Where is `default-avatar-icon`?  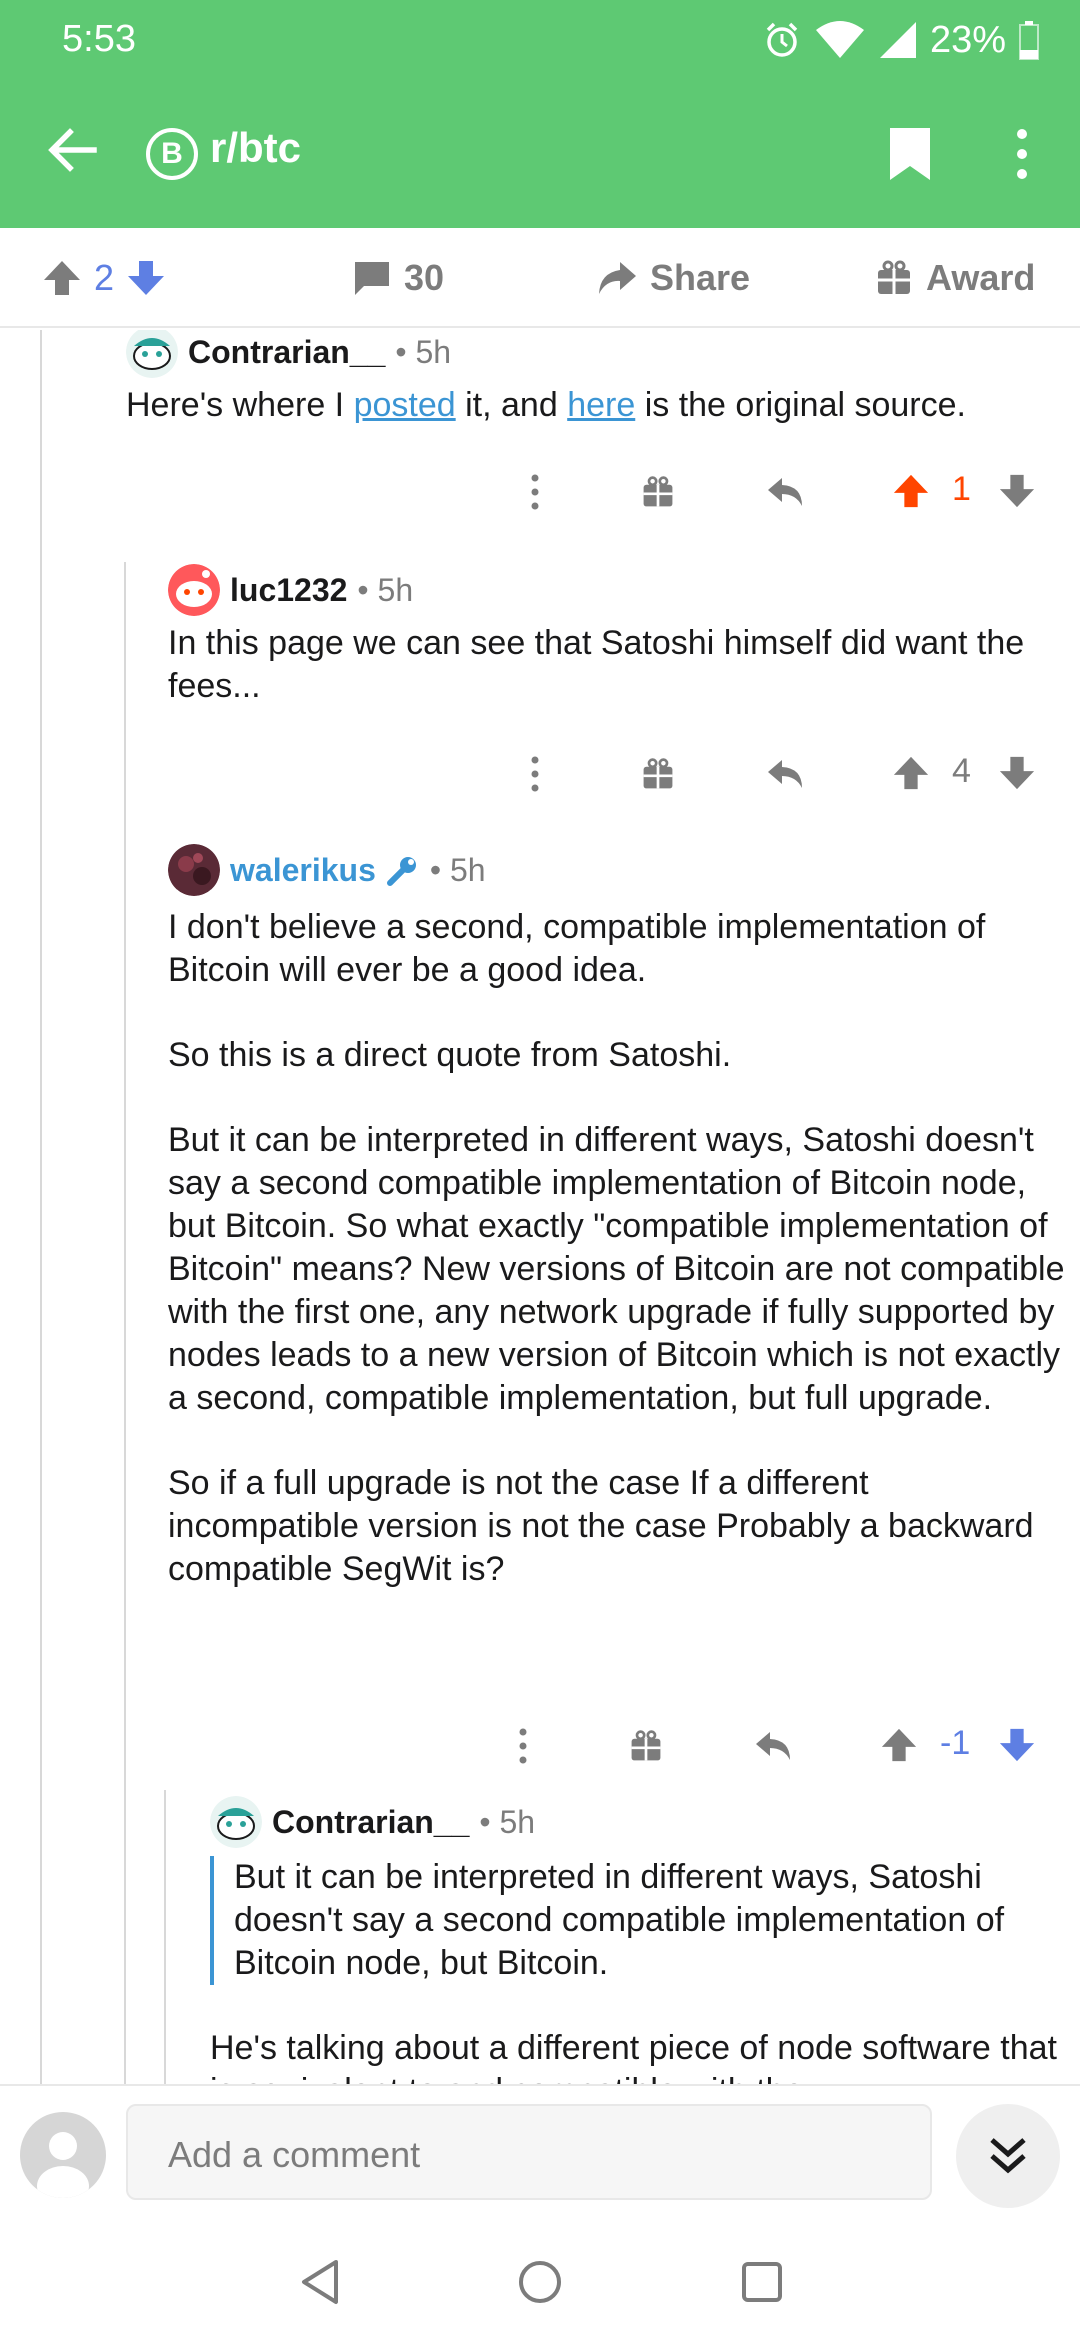 default-avatar-icon is located at coordinates (63, 2165).